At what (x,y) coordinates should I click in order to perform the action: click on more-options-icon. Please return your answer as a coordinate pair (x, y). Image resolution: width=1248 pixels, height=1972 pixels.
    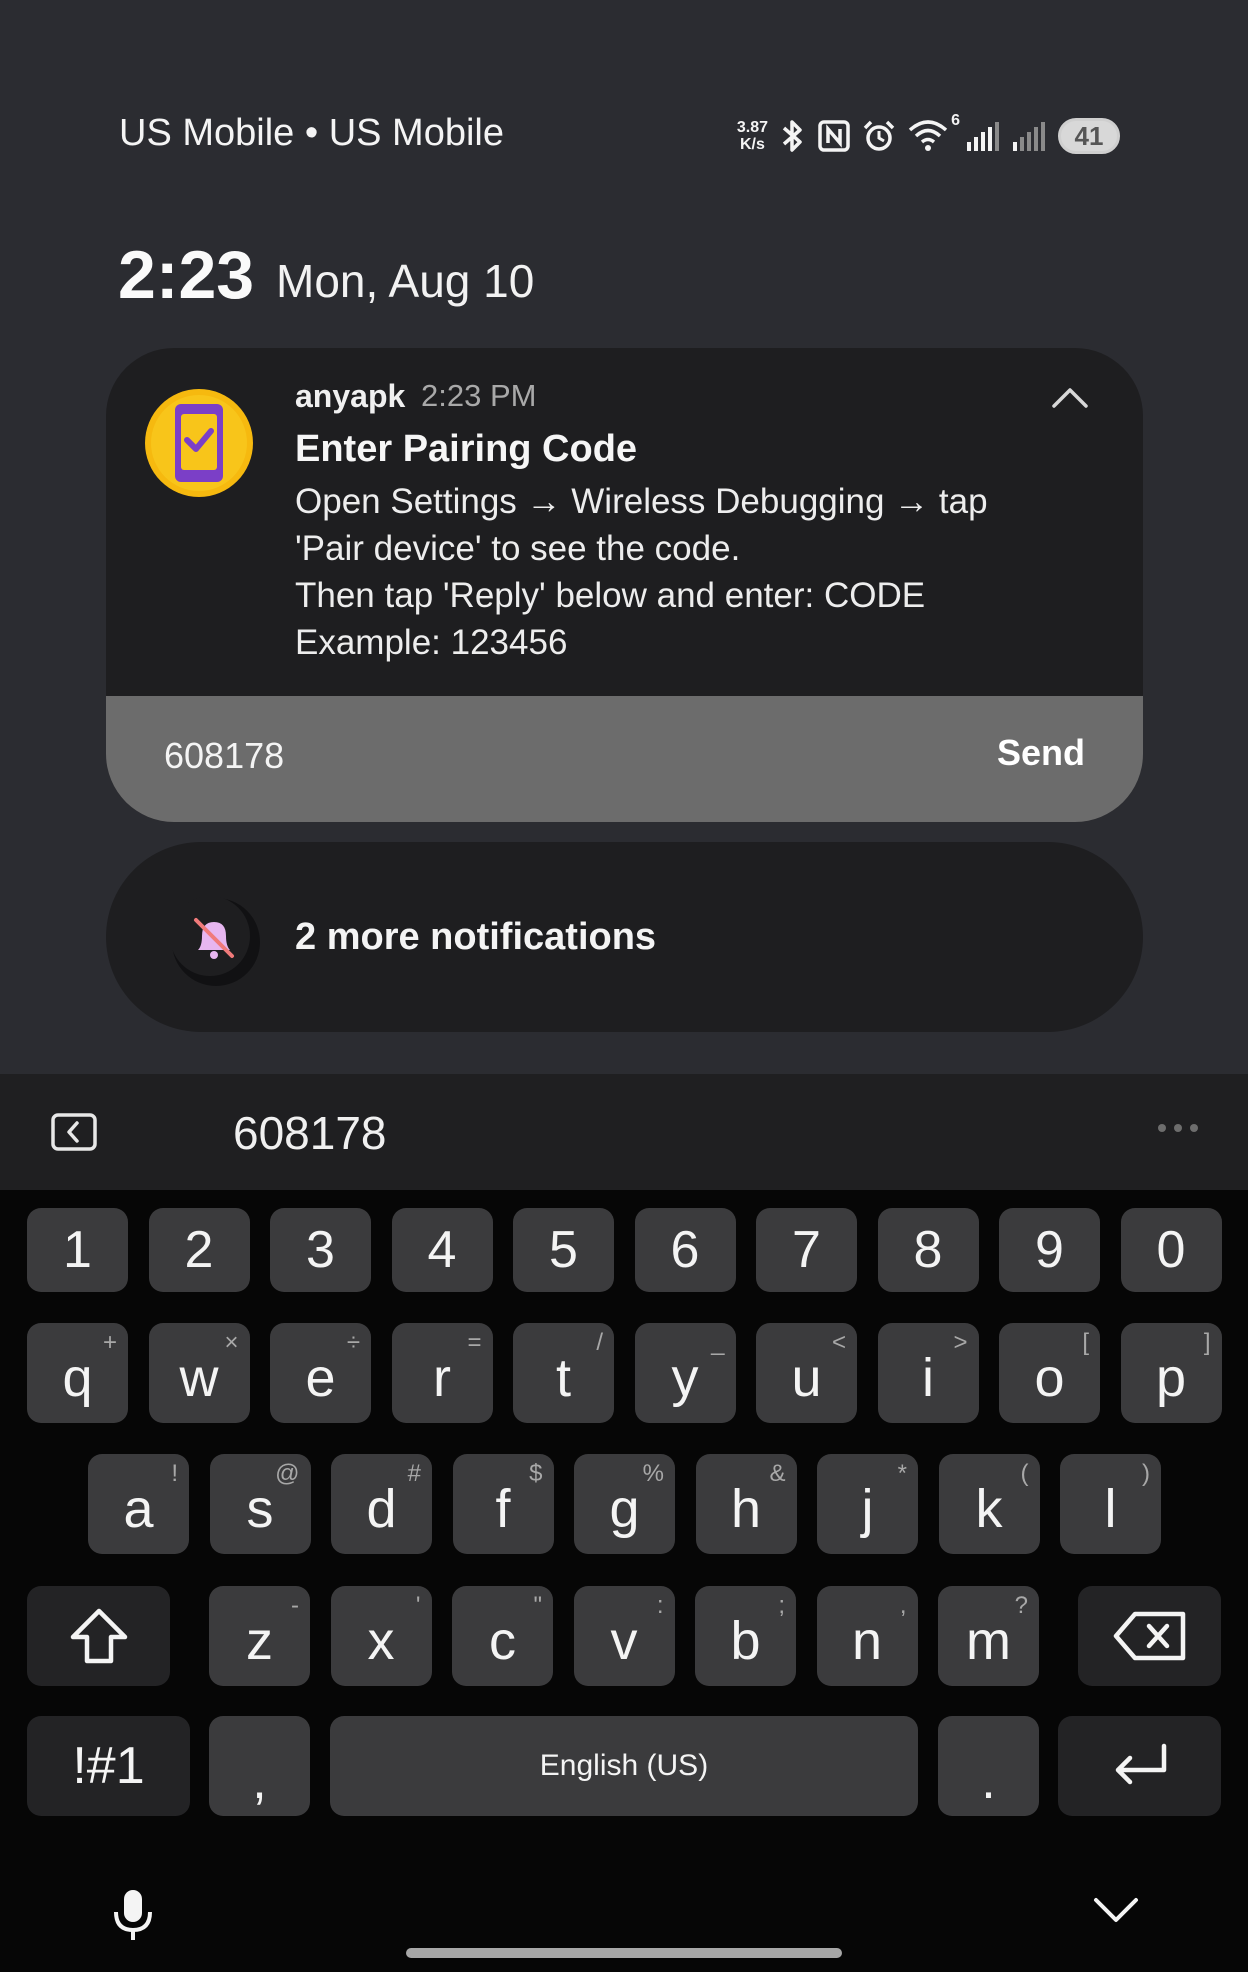
    Looking at the image, I should click on (1178, 1128).